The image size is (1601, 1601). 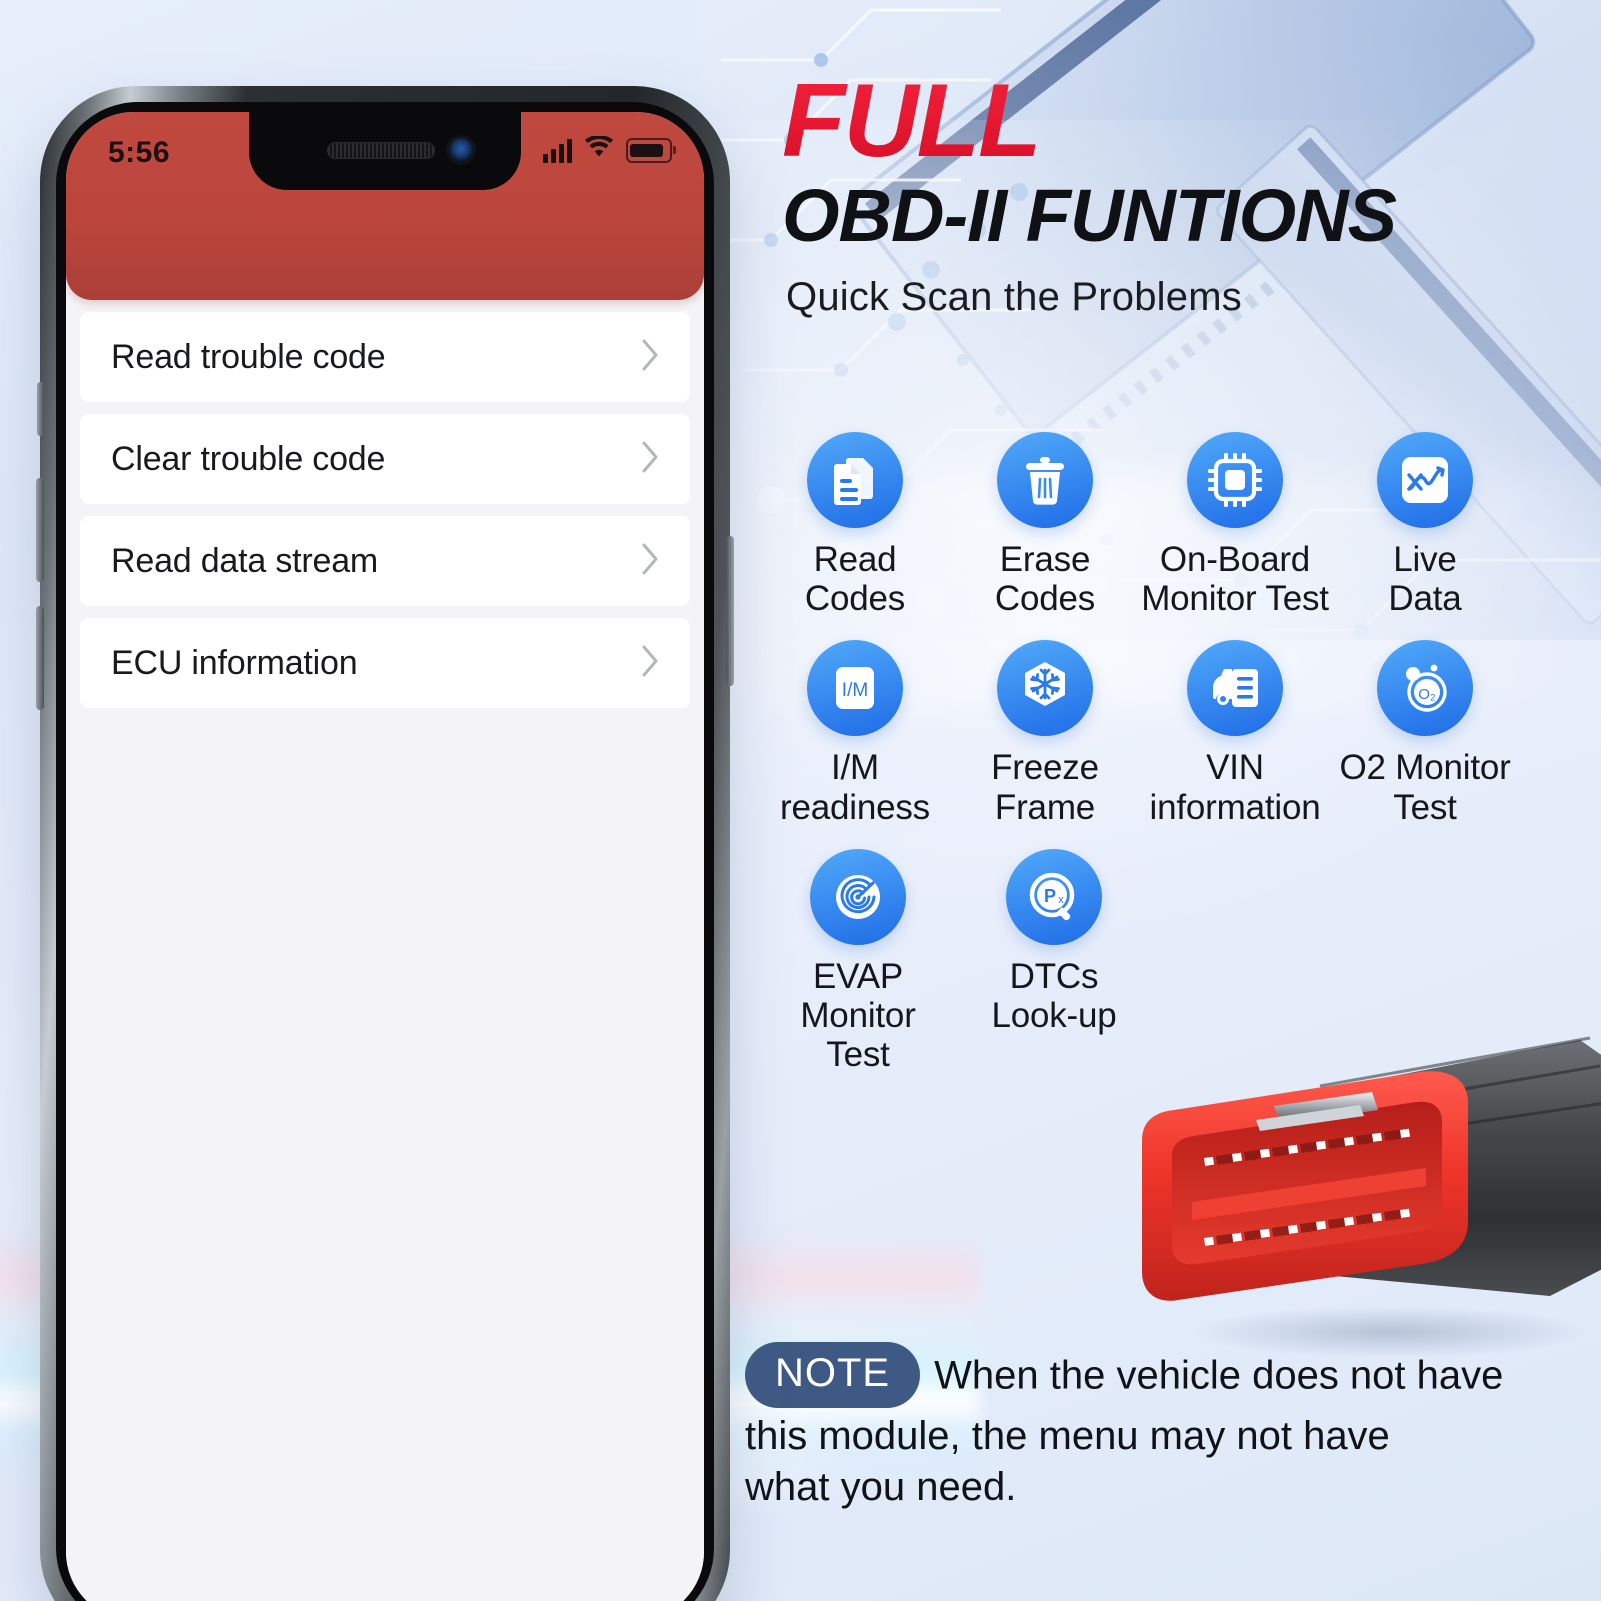 I want to click on line-chart-icon, so click(x=1425, y=480).